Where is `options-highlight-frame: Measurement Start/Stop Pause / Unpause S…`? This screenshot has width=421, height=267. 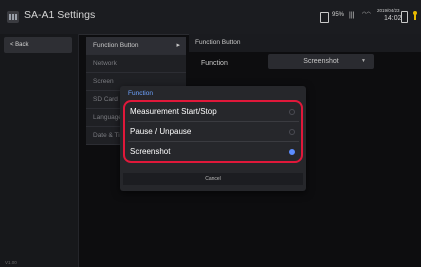 options-highlight-frame: Measurement Start/Stop Pause / Unpause S… is located at coordinates (213, 131).